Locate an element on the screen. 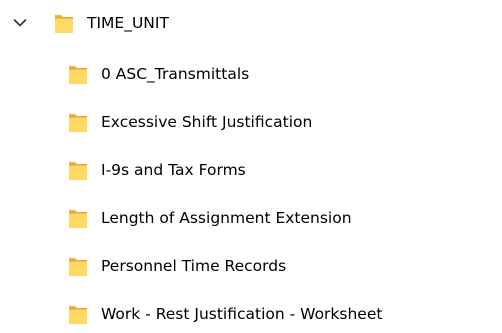 This screenshot has width=502, height=333. tree-item-length-of-assignment-extension: Length of Assignment Extension is located at coordinates (210, 218).